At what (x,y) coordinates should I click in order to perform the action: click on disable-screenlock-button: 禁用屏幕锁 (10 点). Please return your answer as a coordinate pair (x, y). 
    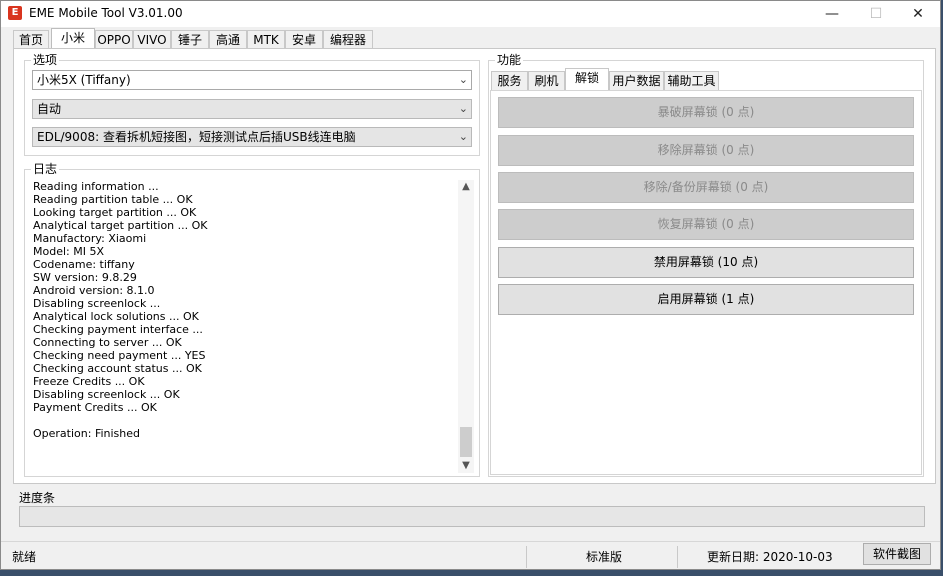
    Looking at the image, I should click on (706, 262).